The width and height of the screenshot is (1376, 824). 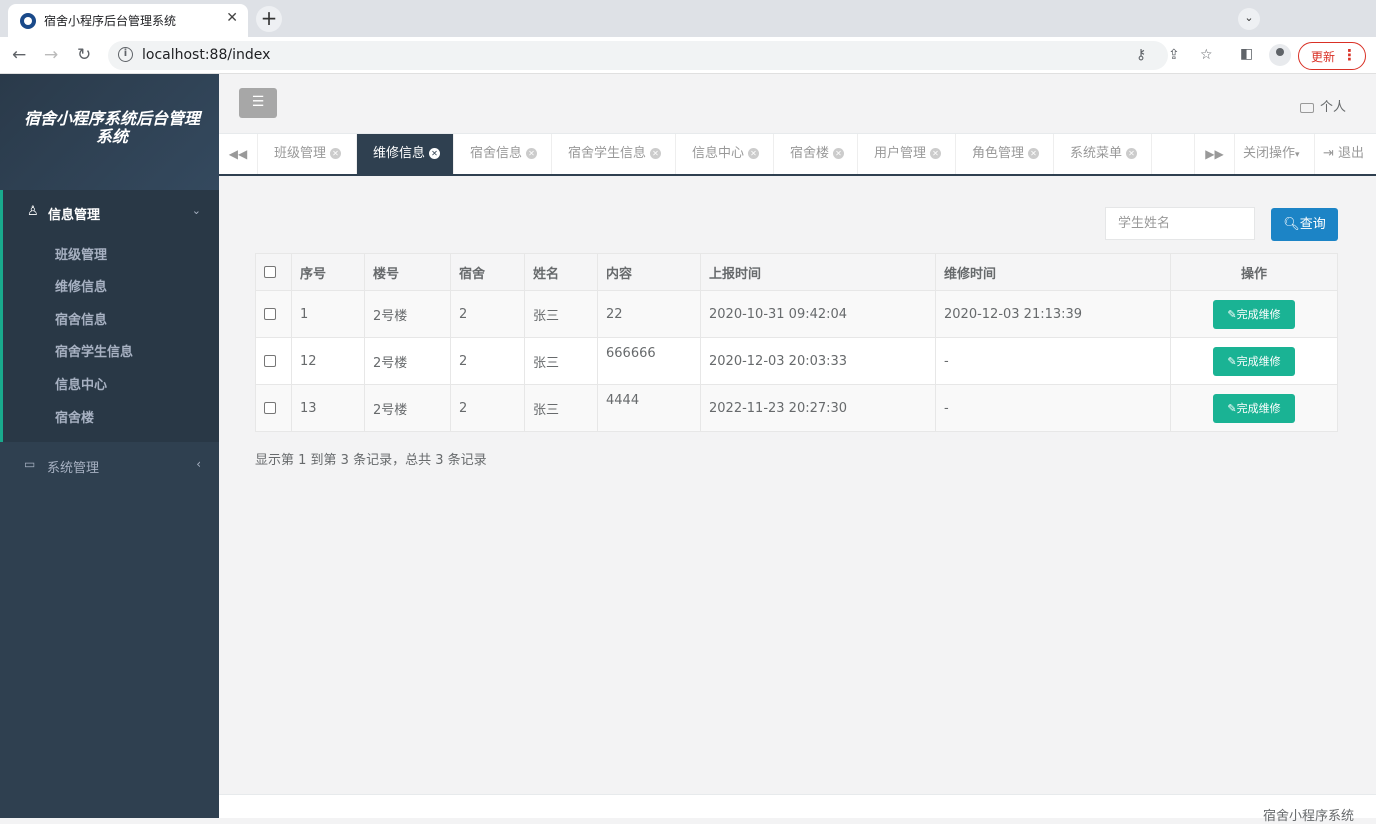 What do you see at coordinates (1332, 56) in the screenshot?
I see `update-button: 更新 ⋮` at bounding box center [1332, 56].